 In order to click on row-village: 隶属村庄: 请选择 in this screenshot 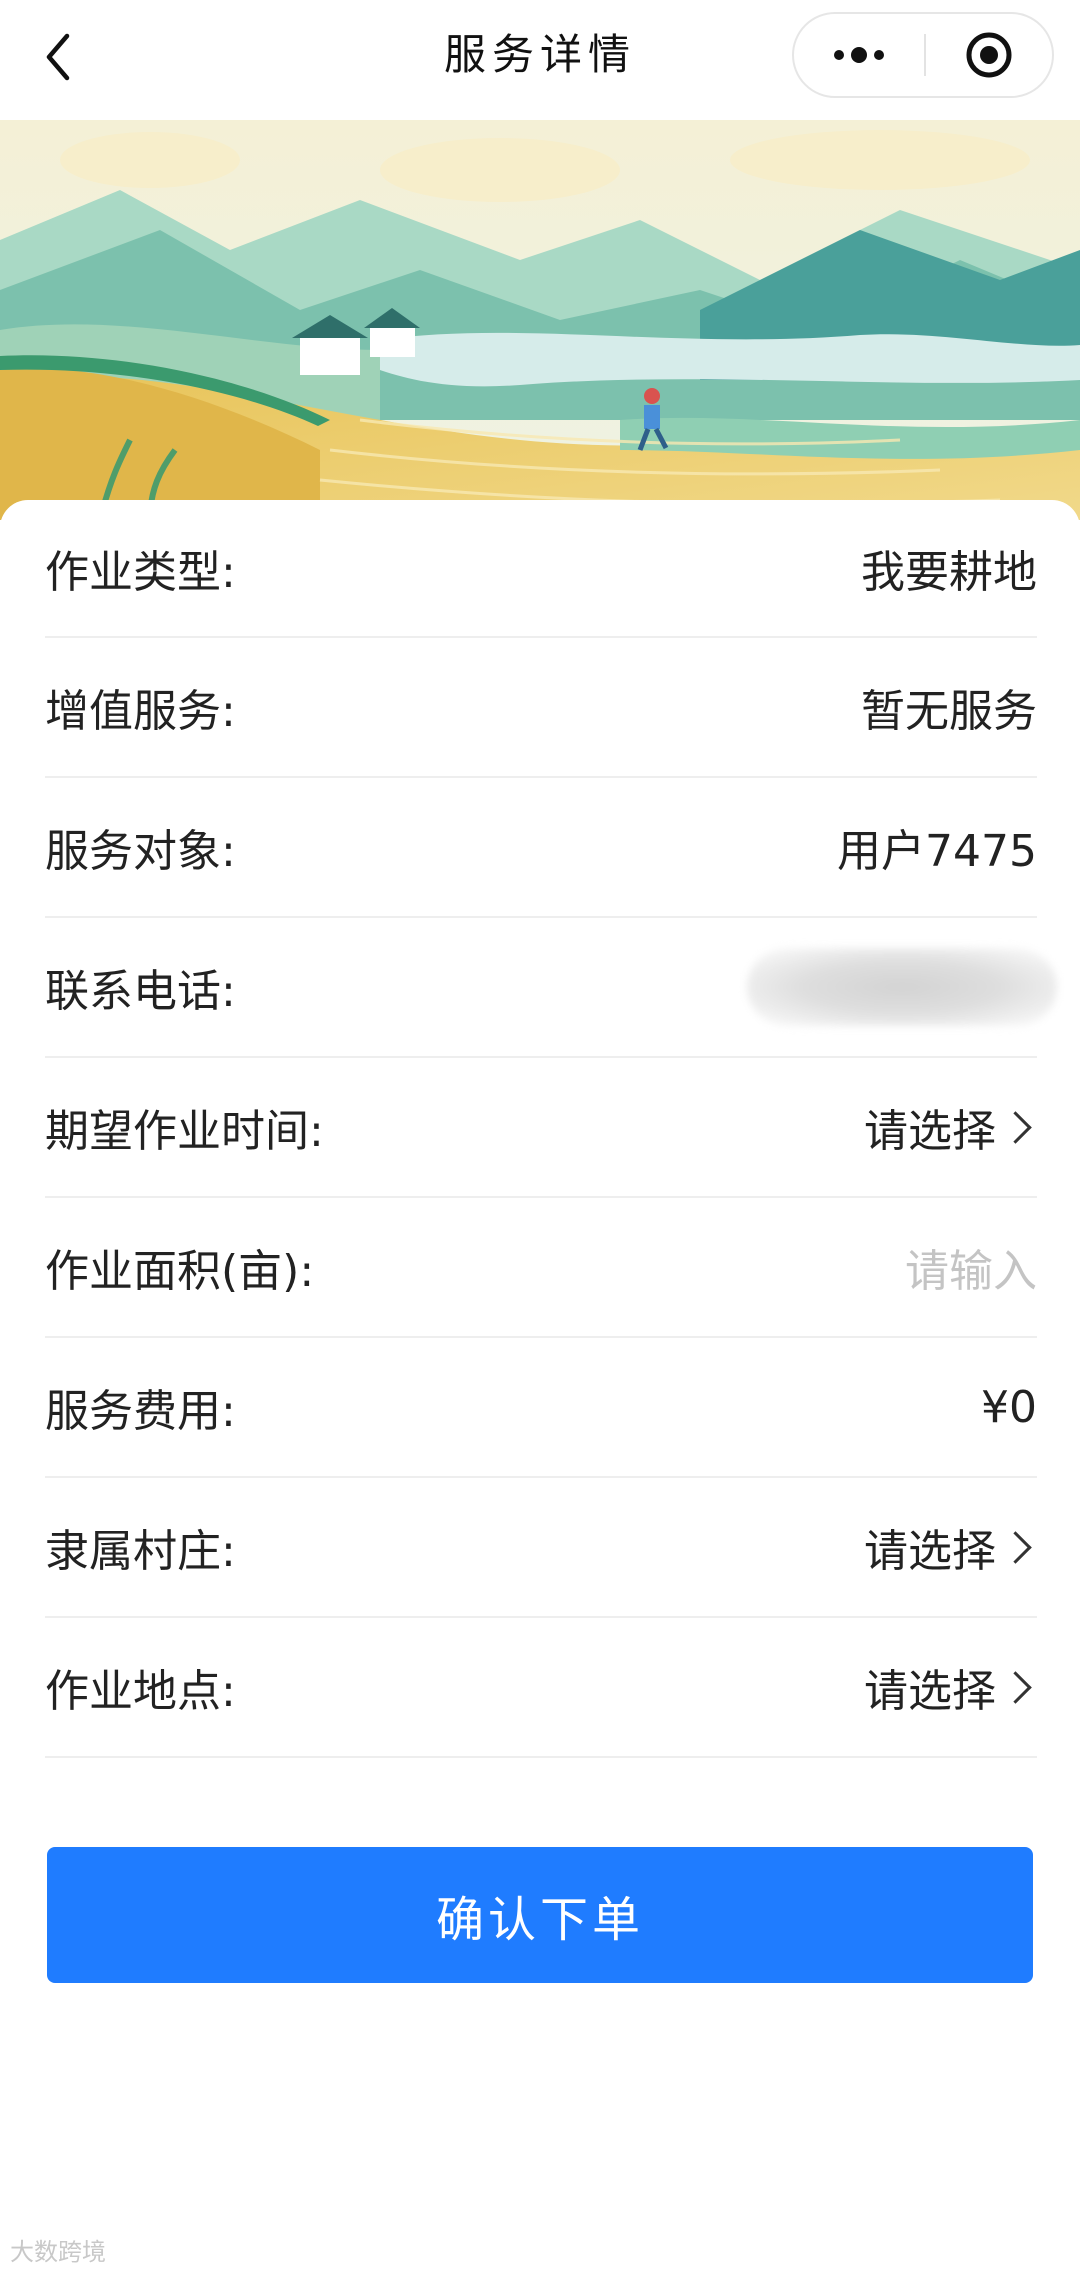, I will do `click(541, 1548)`.